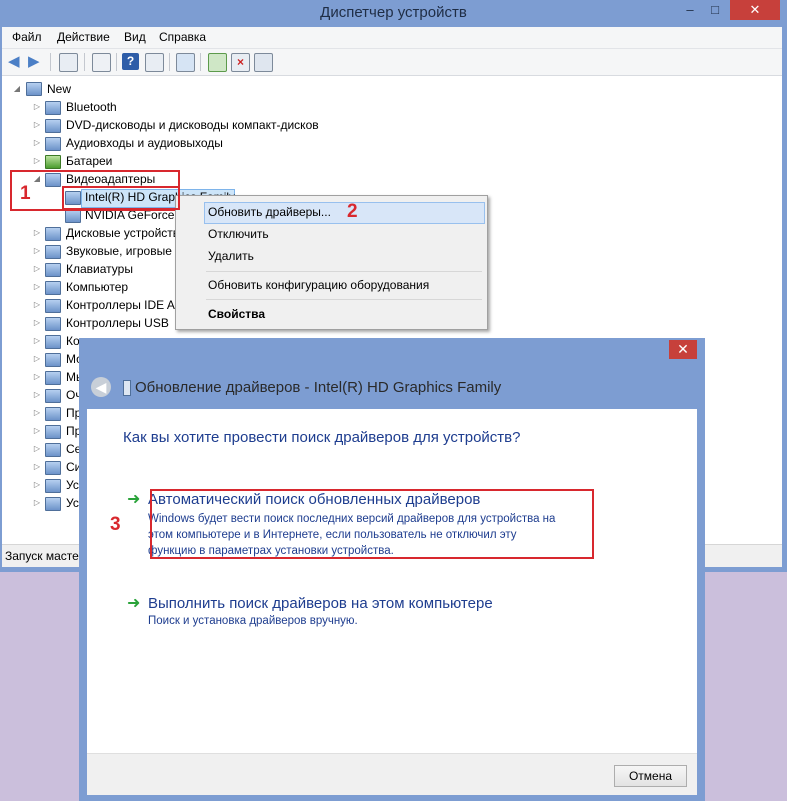 This screenshot has width=787, height=801. I want to click on status-text: Запуск мастер, so click(45, 556).